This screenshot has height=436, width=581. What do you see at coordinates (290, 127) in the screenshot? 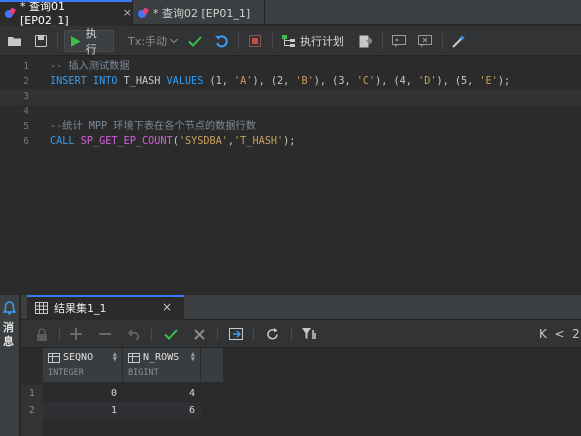
I see `code-line: 5 --统计 MPP 环境下表在各个节点的数据行数` at bounding box center [290, 127].